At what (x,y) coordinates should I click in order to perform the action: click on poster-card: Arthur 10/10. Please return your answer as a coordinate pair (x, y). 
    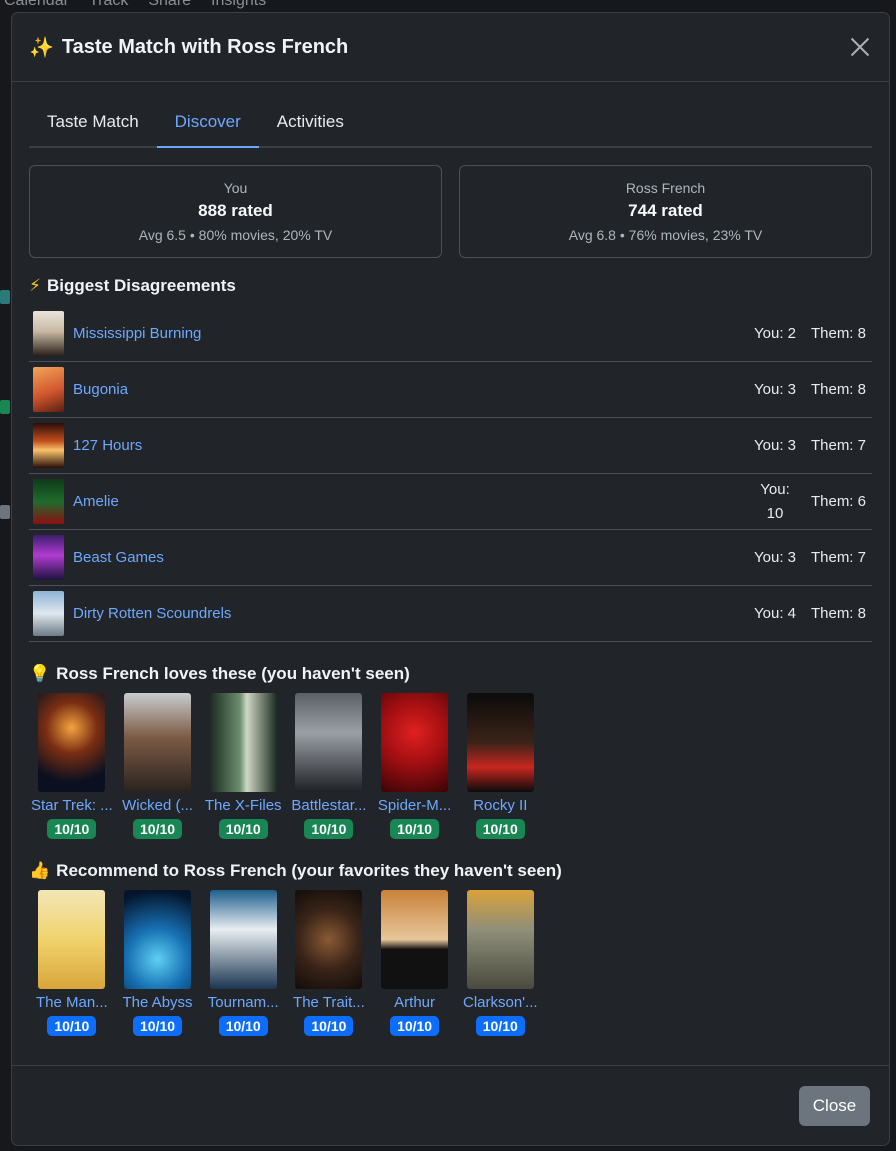
    Looking at the image, I should click on (415, 963).